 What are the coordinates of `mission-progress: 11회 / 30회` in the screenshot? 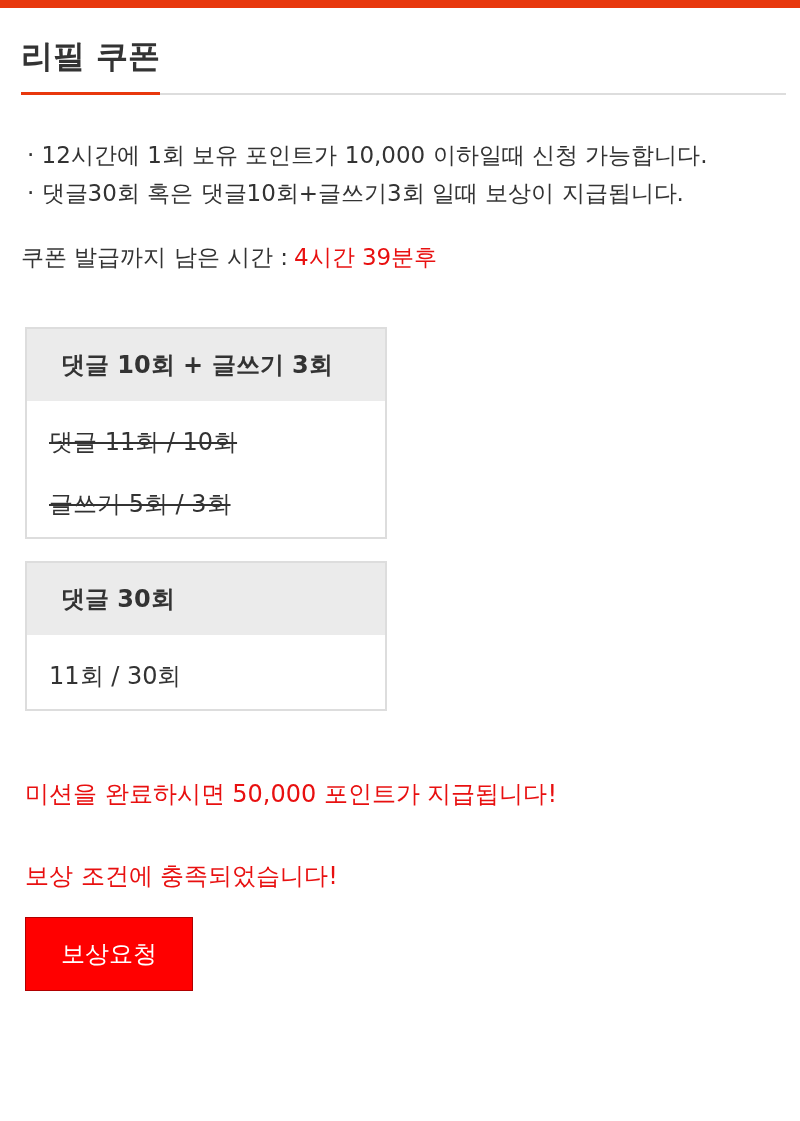 It's located at (115, 676).